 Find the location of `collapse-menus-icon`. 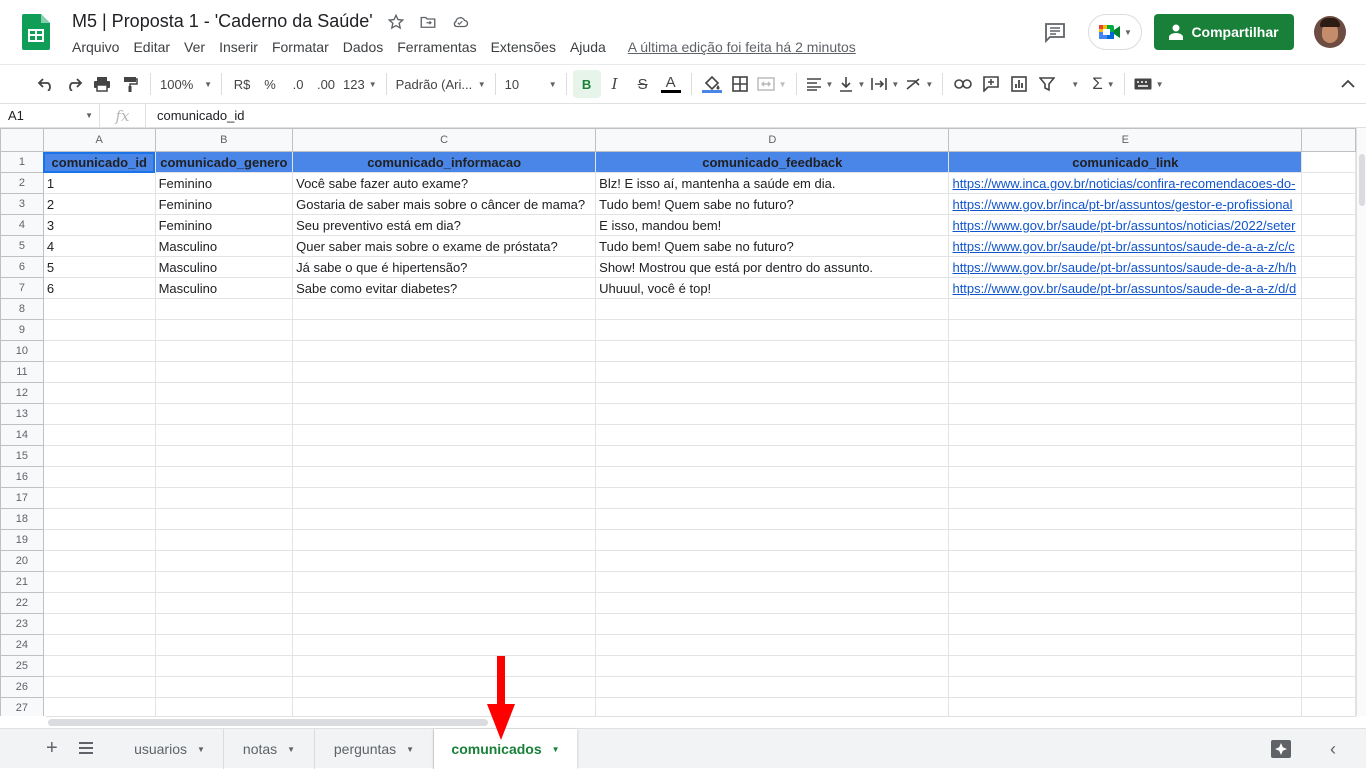

collapse-menus-icon is located at coordinates (1348, 84).